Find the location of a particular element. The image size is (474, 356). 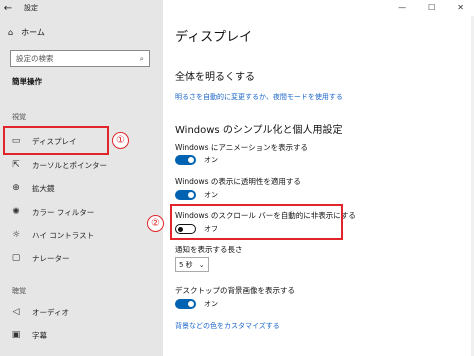

window-controls: — ☐ ✕ is located at coordinates (431, 7).